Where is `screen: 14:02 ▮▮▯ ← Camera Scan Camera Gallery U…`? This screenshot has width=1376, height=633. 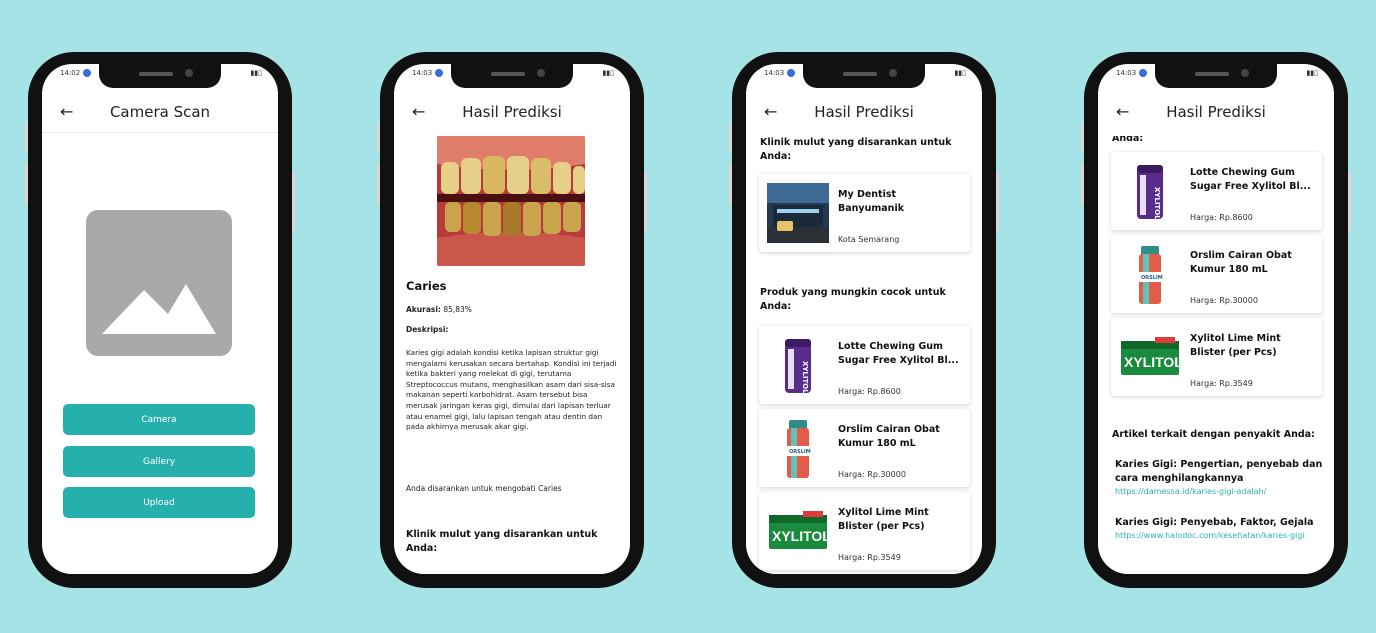 screen: 14:02 ▮▮▯ ← Camera Scan Camera Gallery U… is located at coordinates (160, 319).